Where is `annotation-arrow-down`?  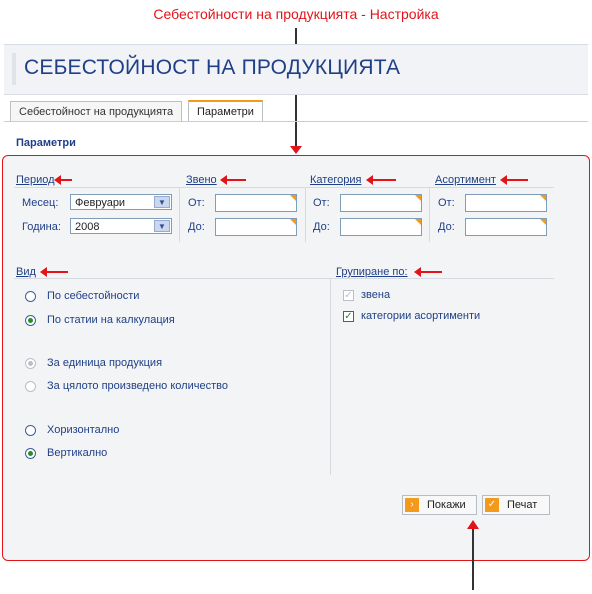
annotation-arrow-down is located at coordinates (296, 150).